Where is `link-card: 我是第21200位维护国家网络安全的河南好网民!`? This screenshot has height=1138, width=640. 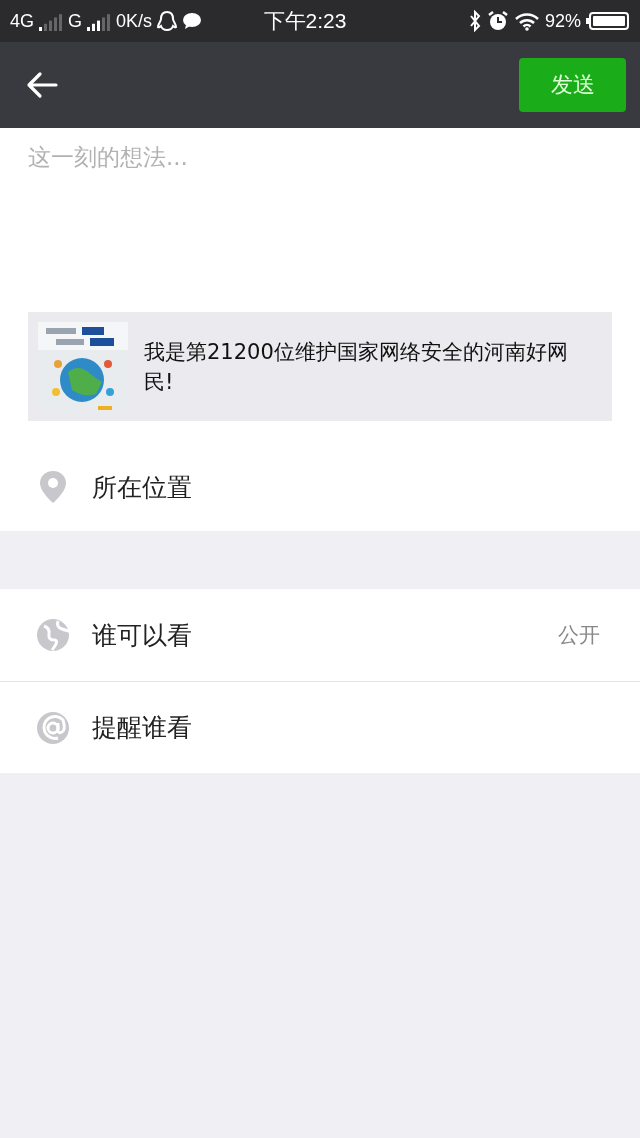
link-card: 我是第21200位维护国家网络安全的河南好网民! is located at coordinates (320, 366).